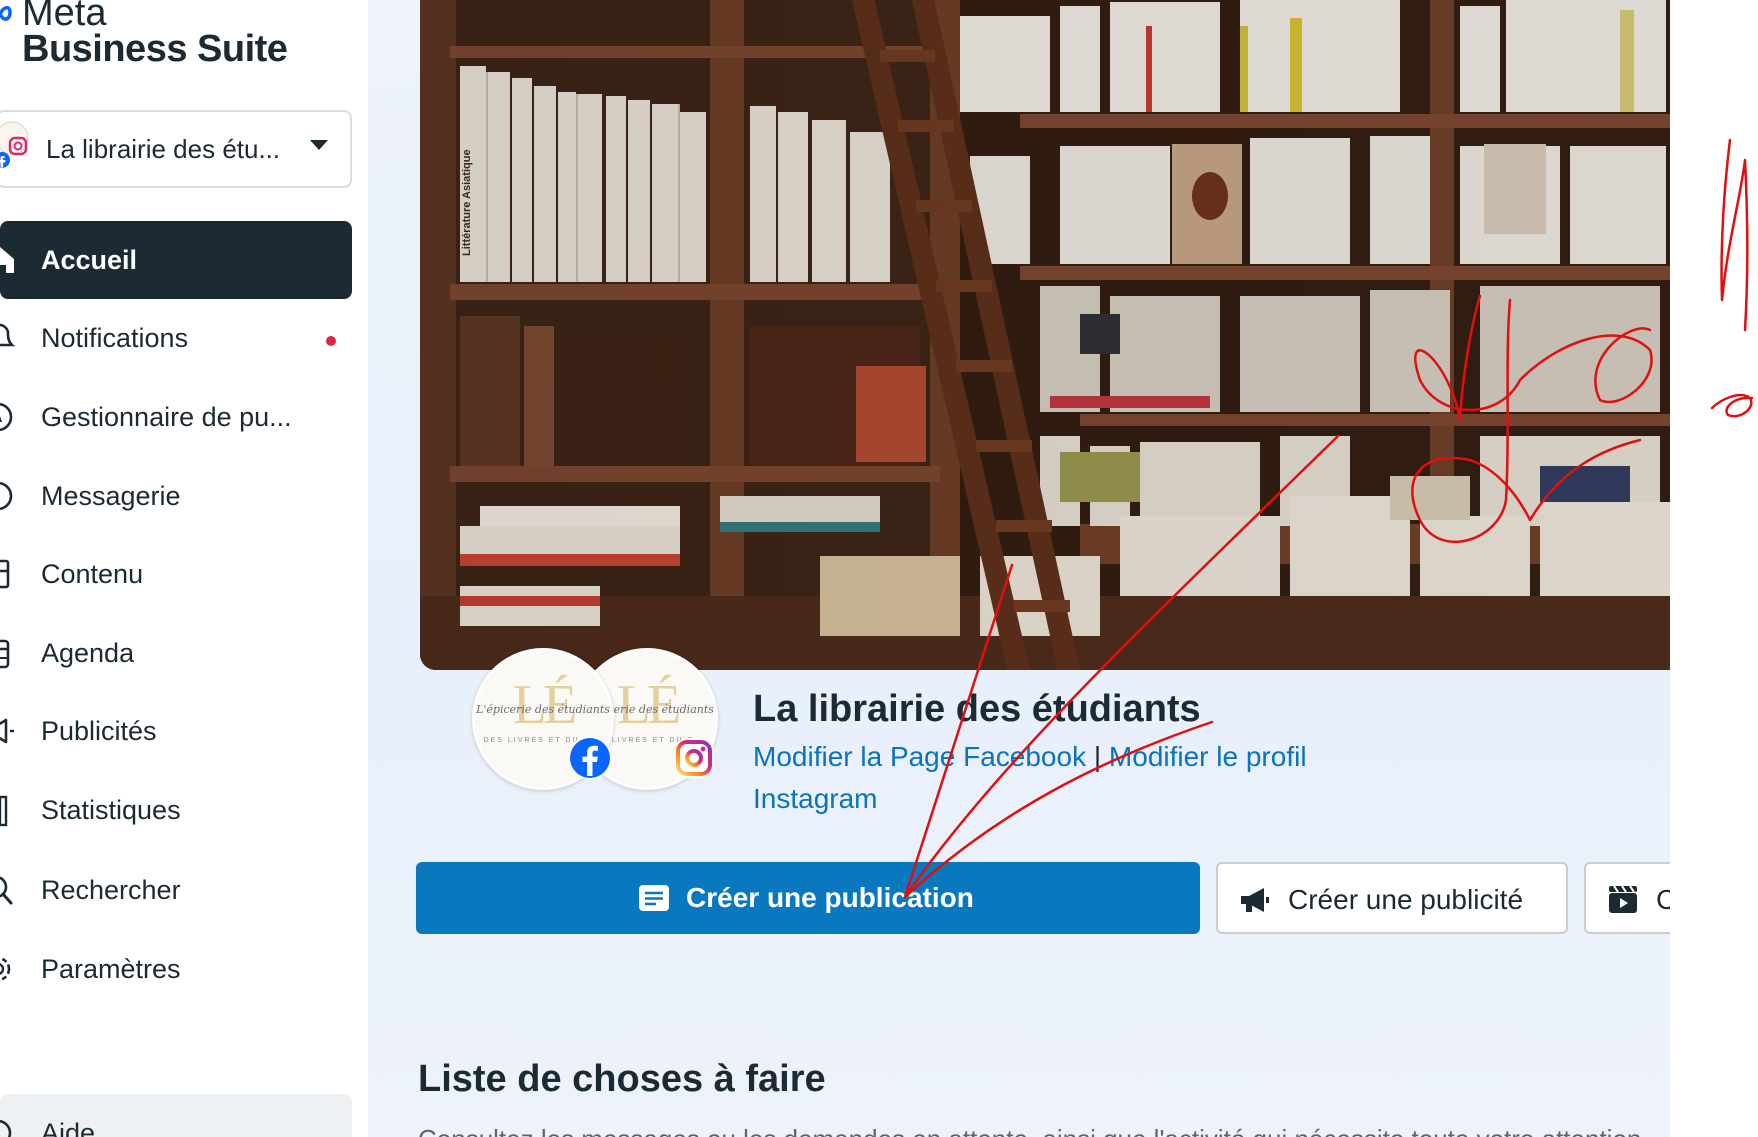 This screenshot has height=1137, width=1758. What do you see at coordinates (6, 496) in the screenshot?
I see `chat-bubble-icon` at bounding box center [6, 496].